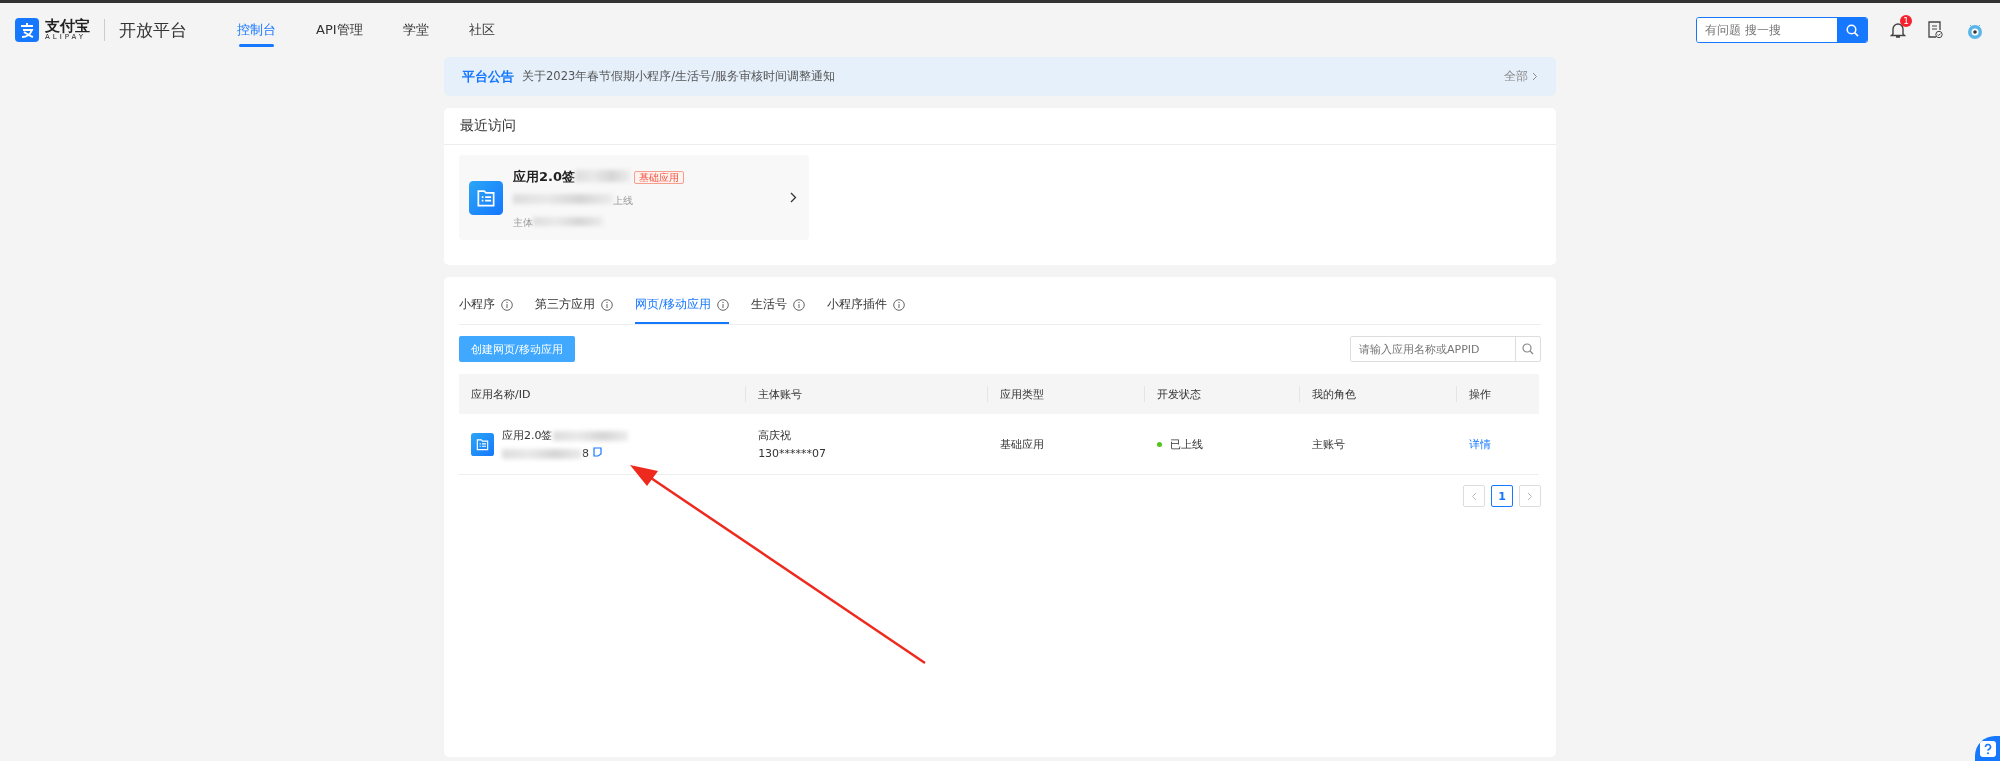 The image size is (2000, 761). What do you see at coordinates (1223, 394) in the screenshot?
I see `column-header: 开发状态` at bounding box center [1223, 394].